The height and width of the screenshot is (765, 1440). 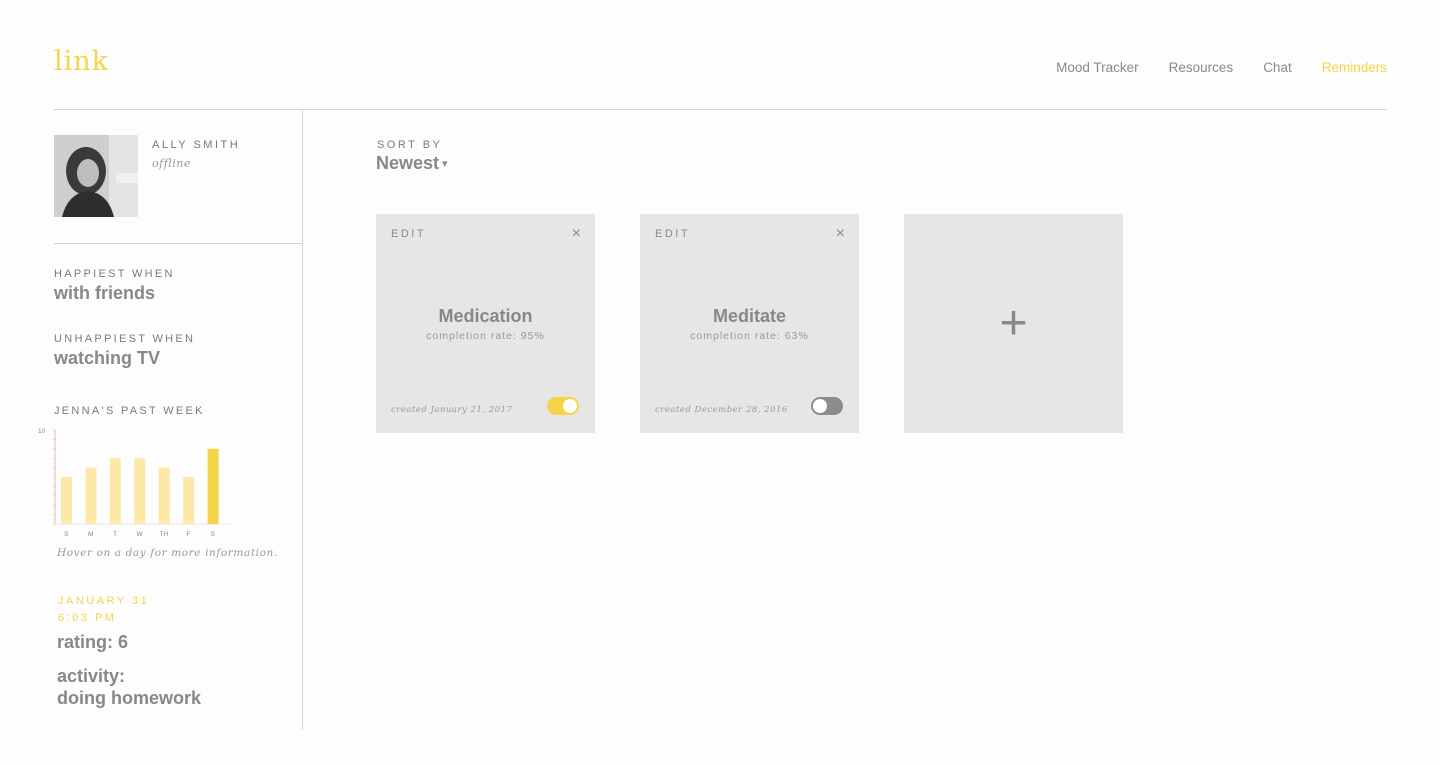 I want to click on detail-date: JANUARY 31, so click(x=104, y=601).